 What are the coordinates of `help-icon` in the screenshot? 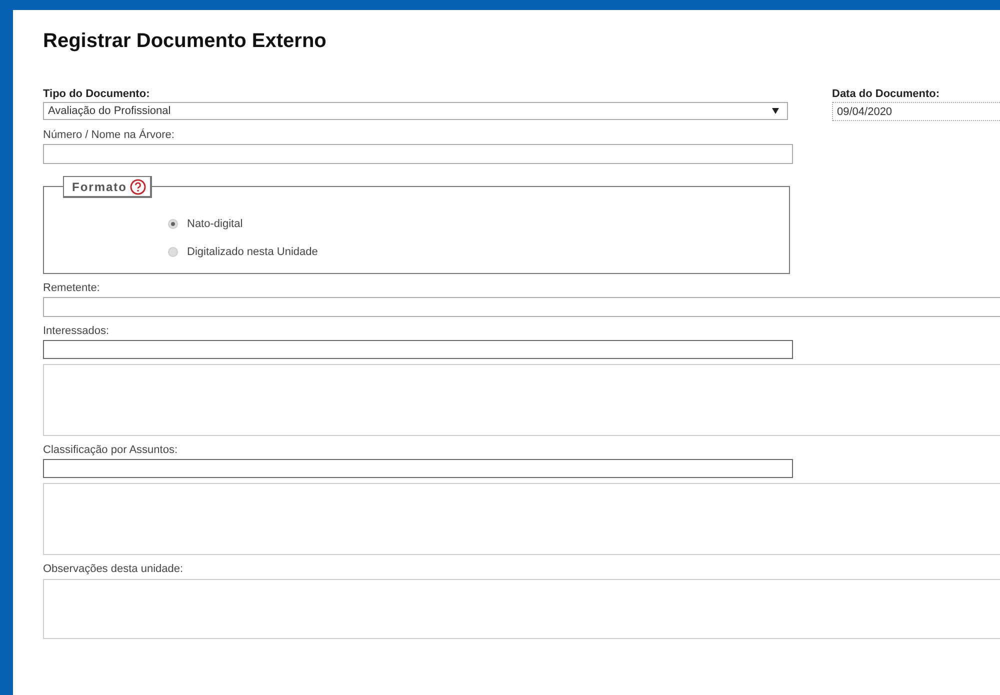 It's located at (138, 187).